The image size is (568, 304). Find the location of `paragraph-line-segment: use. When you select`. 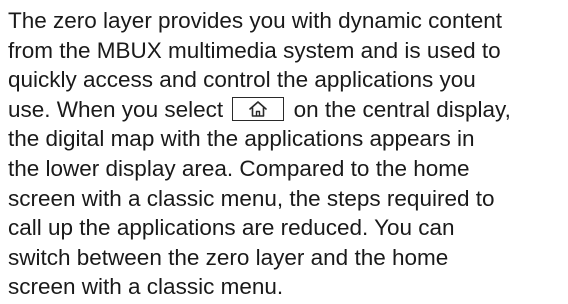

paragraph-line-segment: use. When you select is located at coordinates (116, 109).